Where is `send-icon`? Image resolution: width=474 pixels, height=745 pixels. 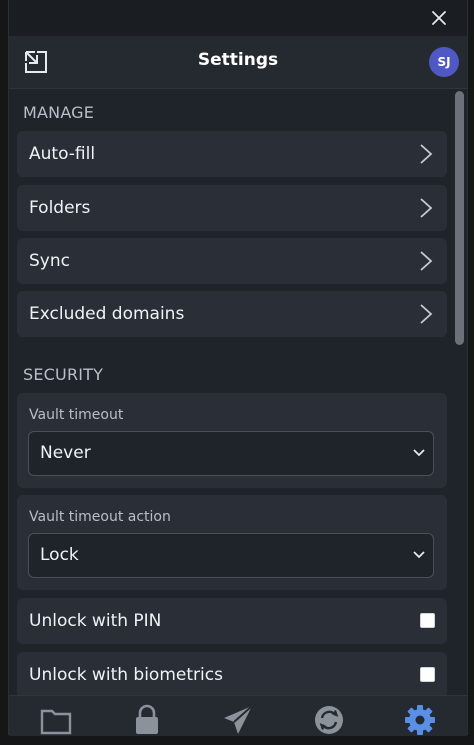
send-icon is located at coordinates (238, 719).